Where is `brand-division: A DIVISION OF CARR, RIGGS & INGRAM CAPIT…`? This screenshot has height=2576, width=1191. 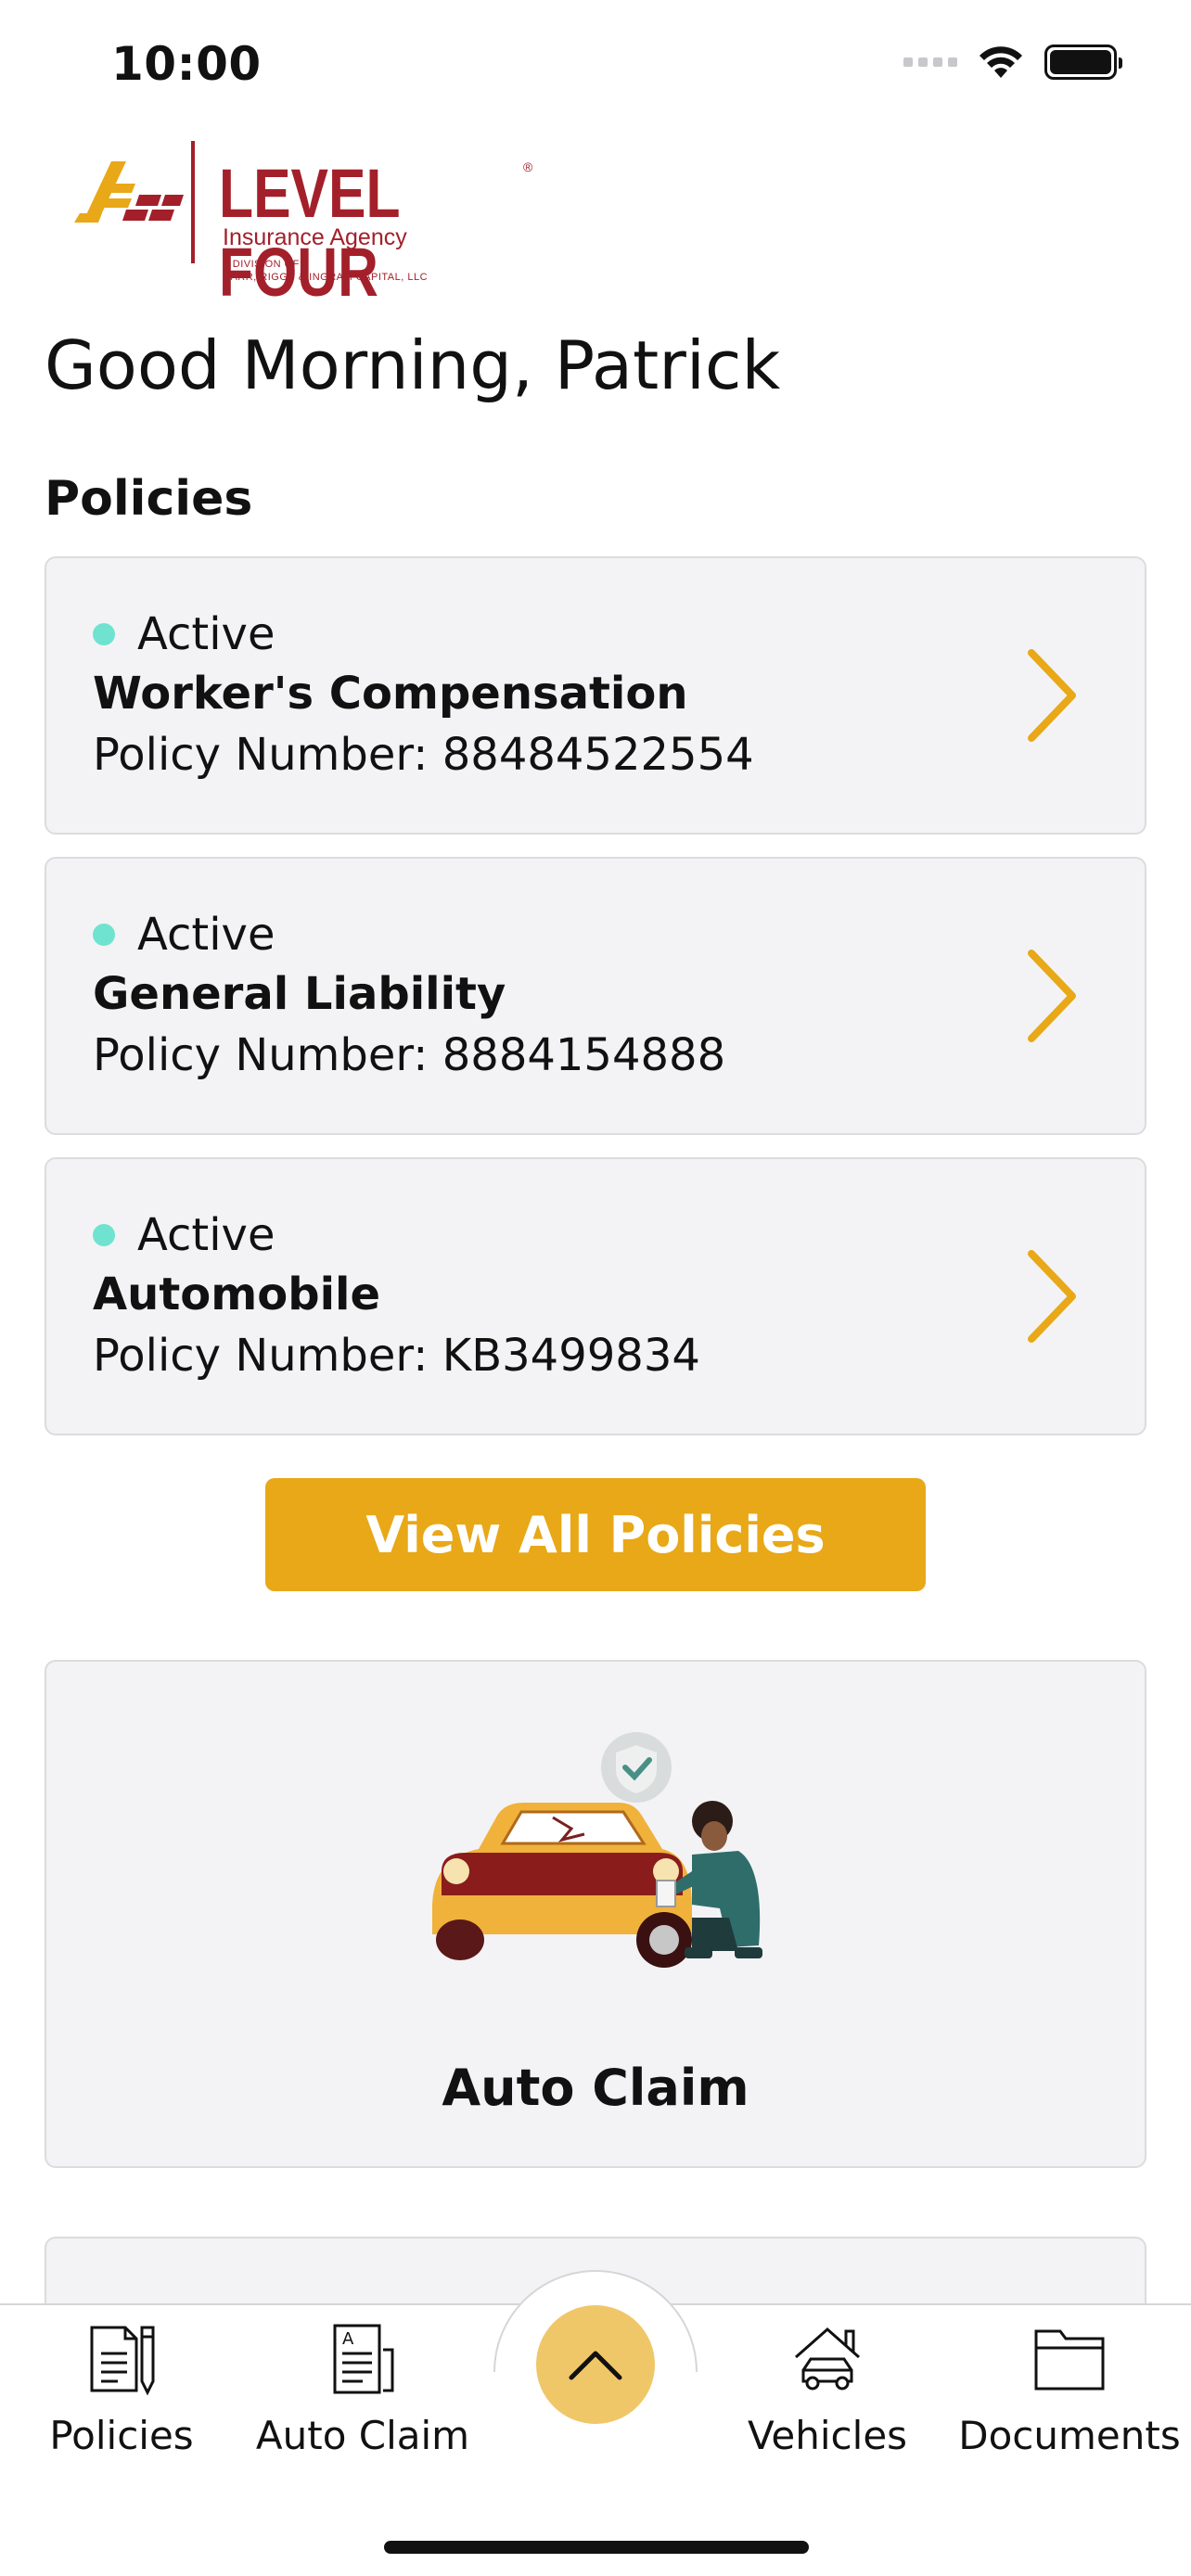 brand-division: A DIVISION OF CARR, RIGGS & INGRAM CAPIT… is located at coordinates (325, 271).